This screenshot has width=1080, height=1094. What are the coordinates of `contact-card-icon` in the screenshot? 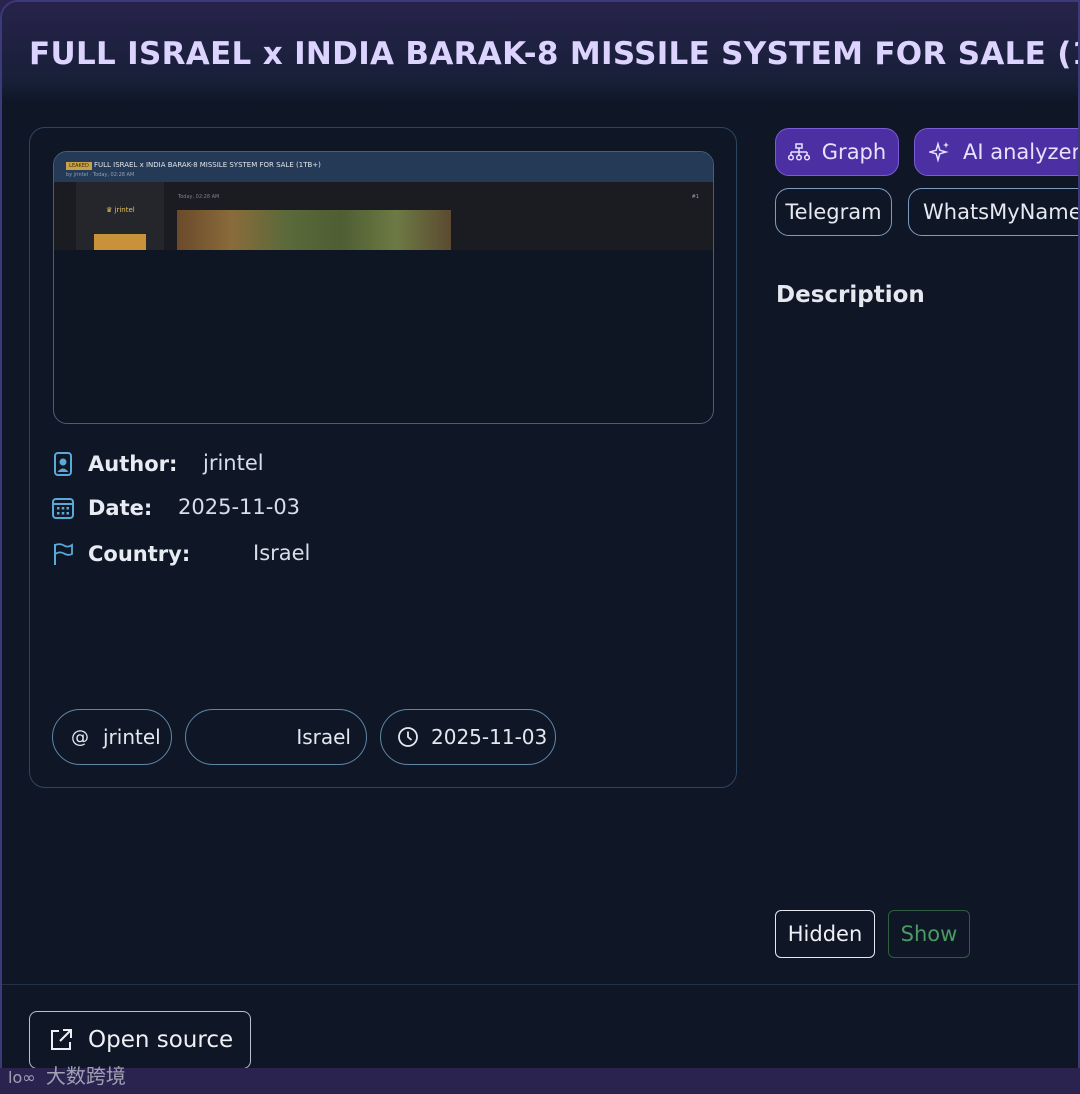 It's located at (63, 464).